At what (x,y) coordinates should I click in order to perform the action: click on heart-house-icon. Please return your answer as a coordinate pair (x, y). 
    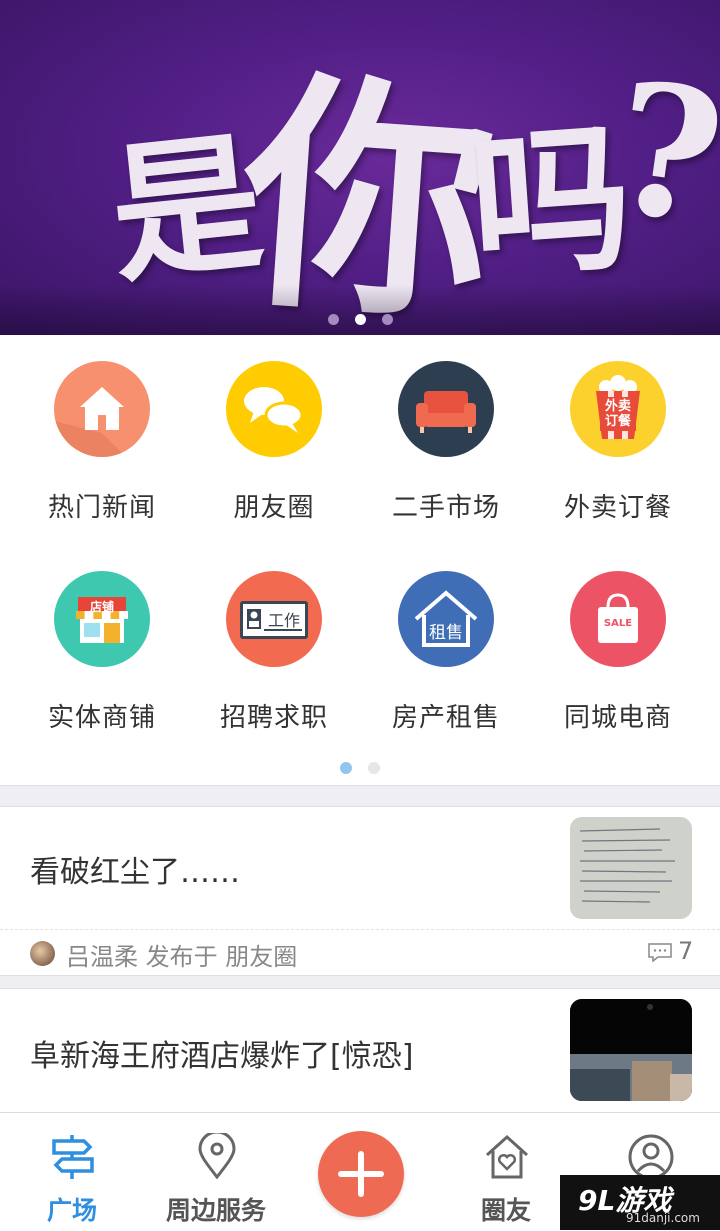
    Looking at the image, I should click on (507, 1156).